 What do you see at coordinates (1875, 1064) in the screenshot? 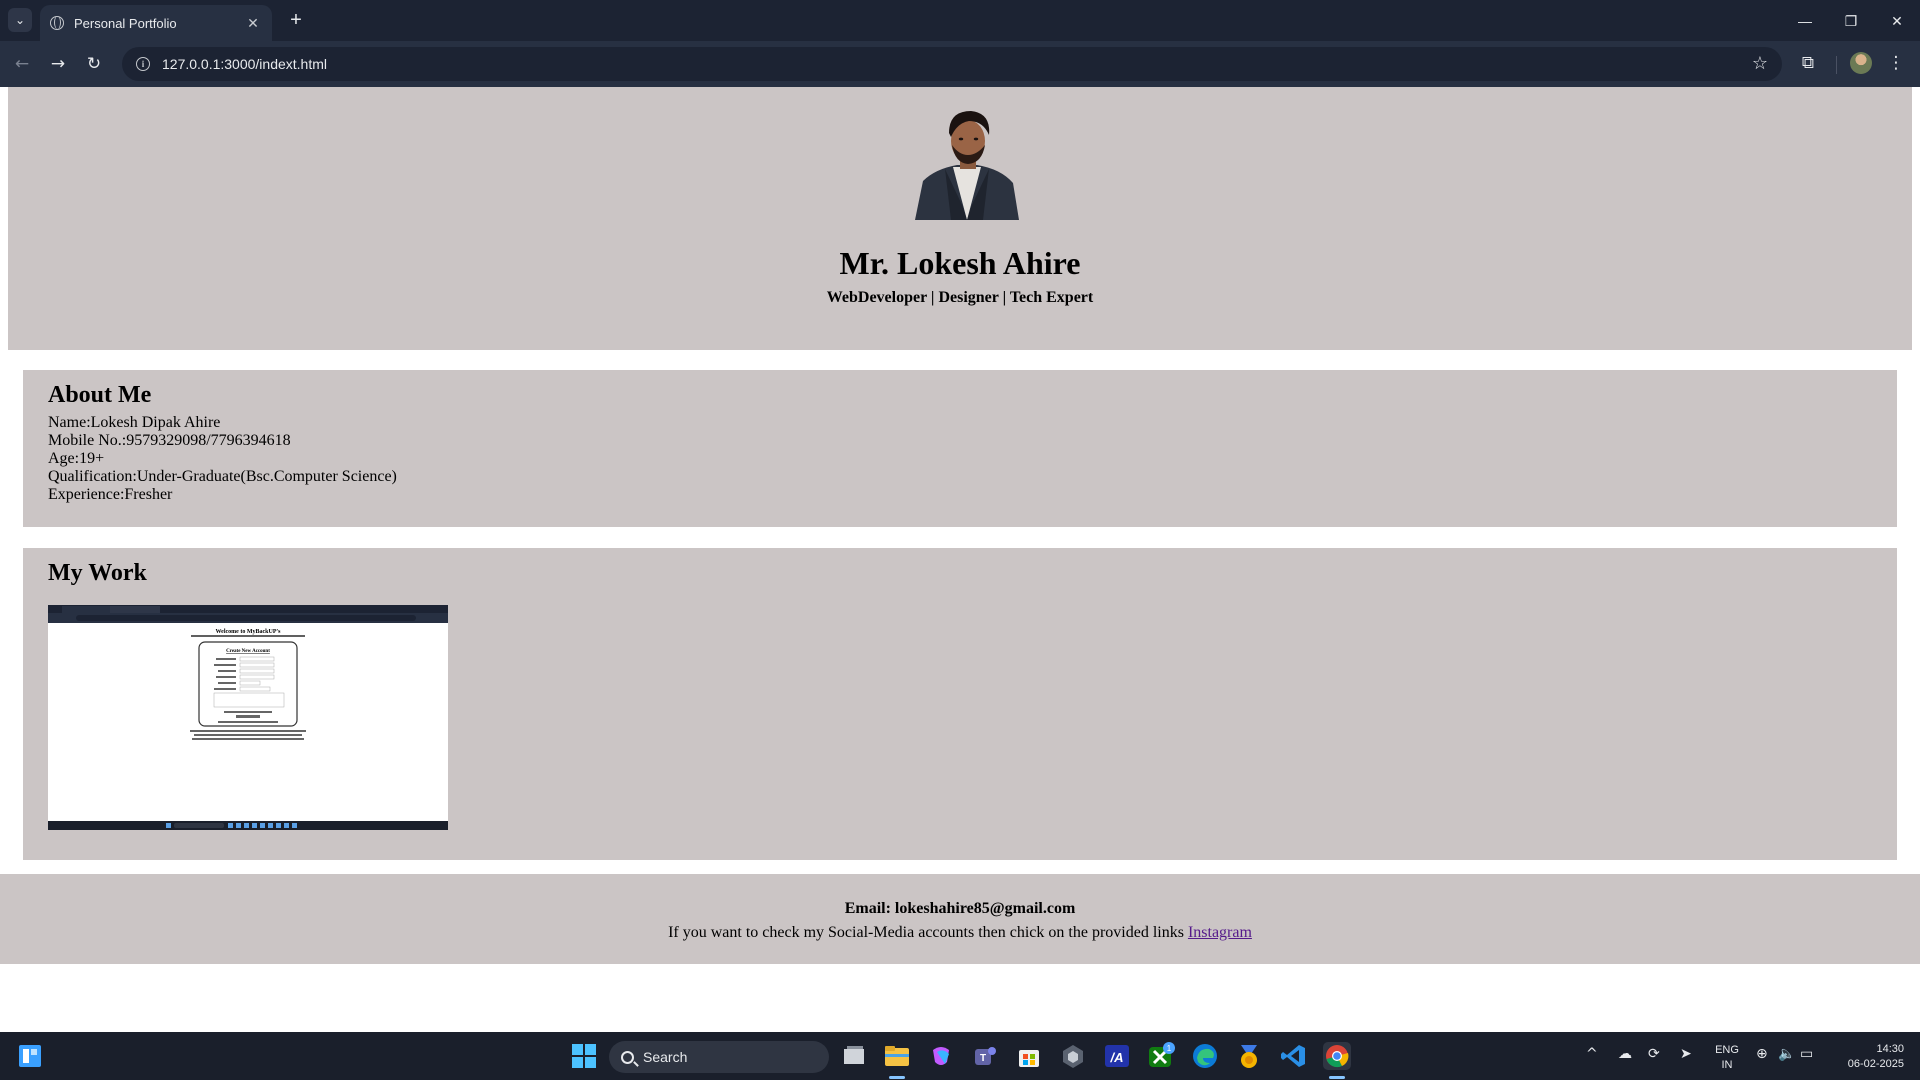
I see `clock-date: 06-02-2025` at bounding box center [1875, 1064].